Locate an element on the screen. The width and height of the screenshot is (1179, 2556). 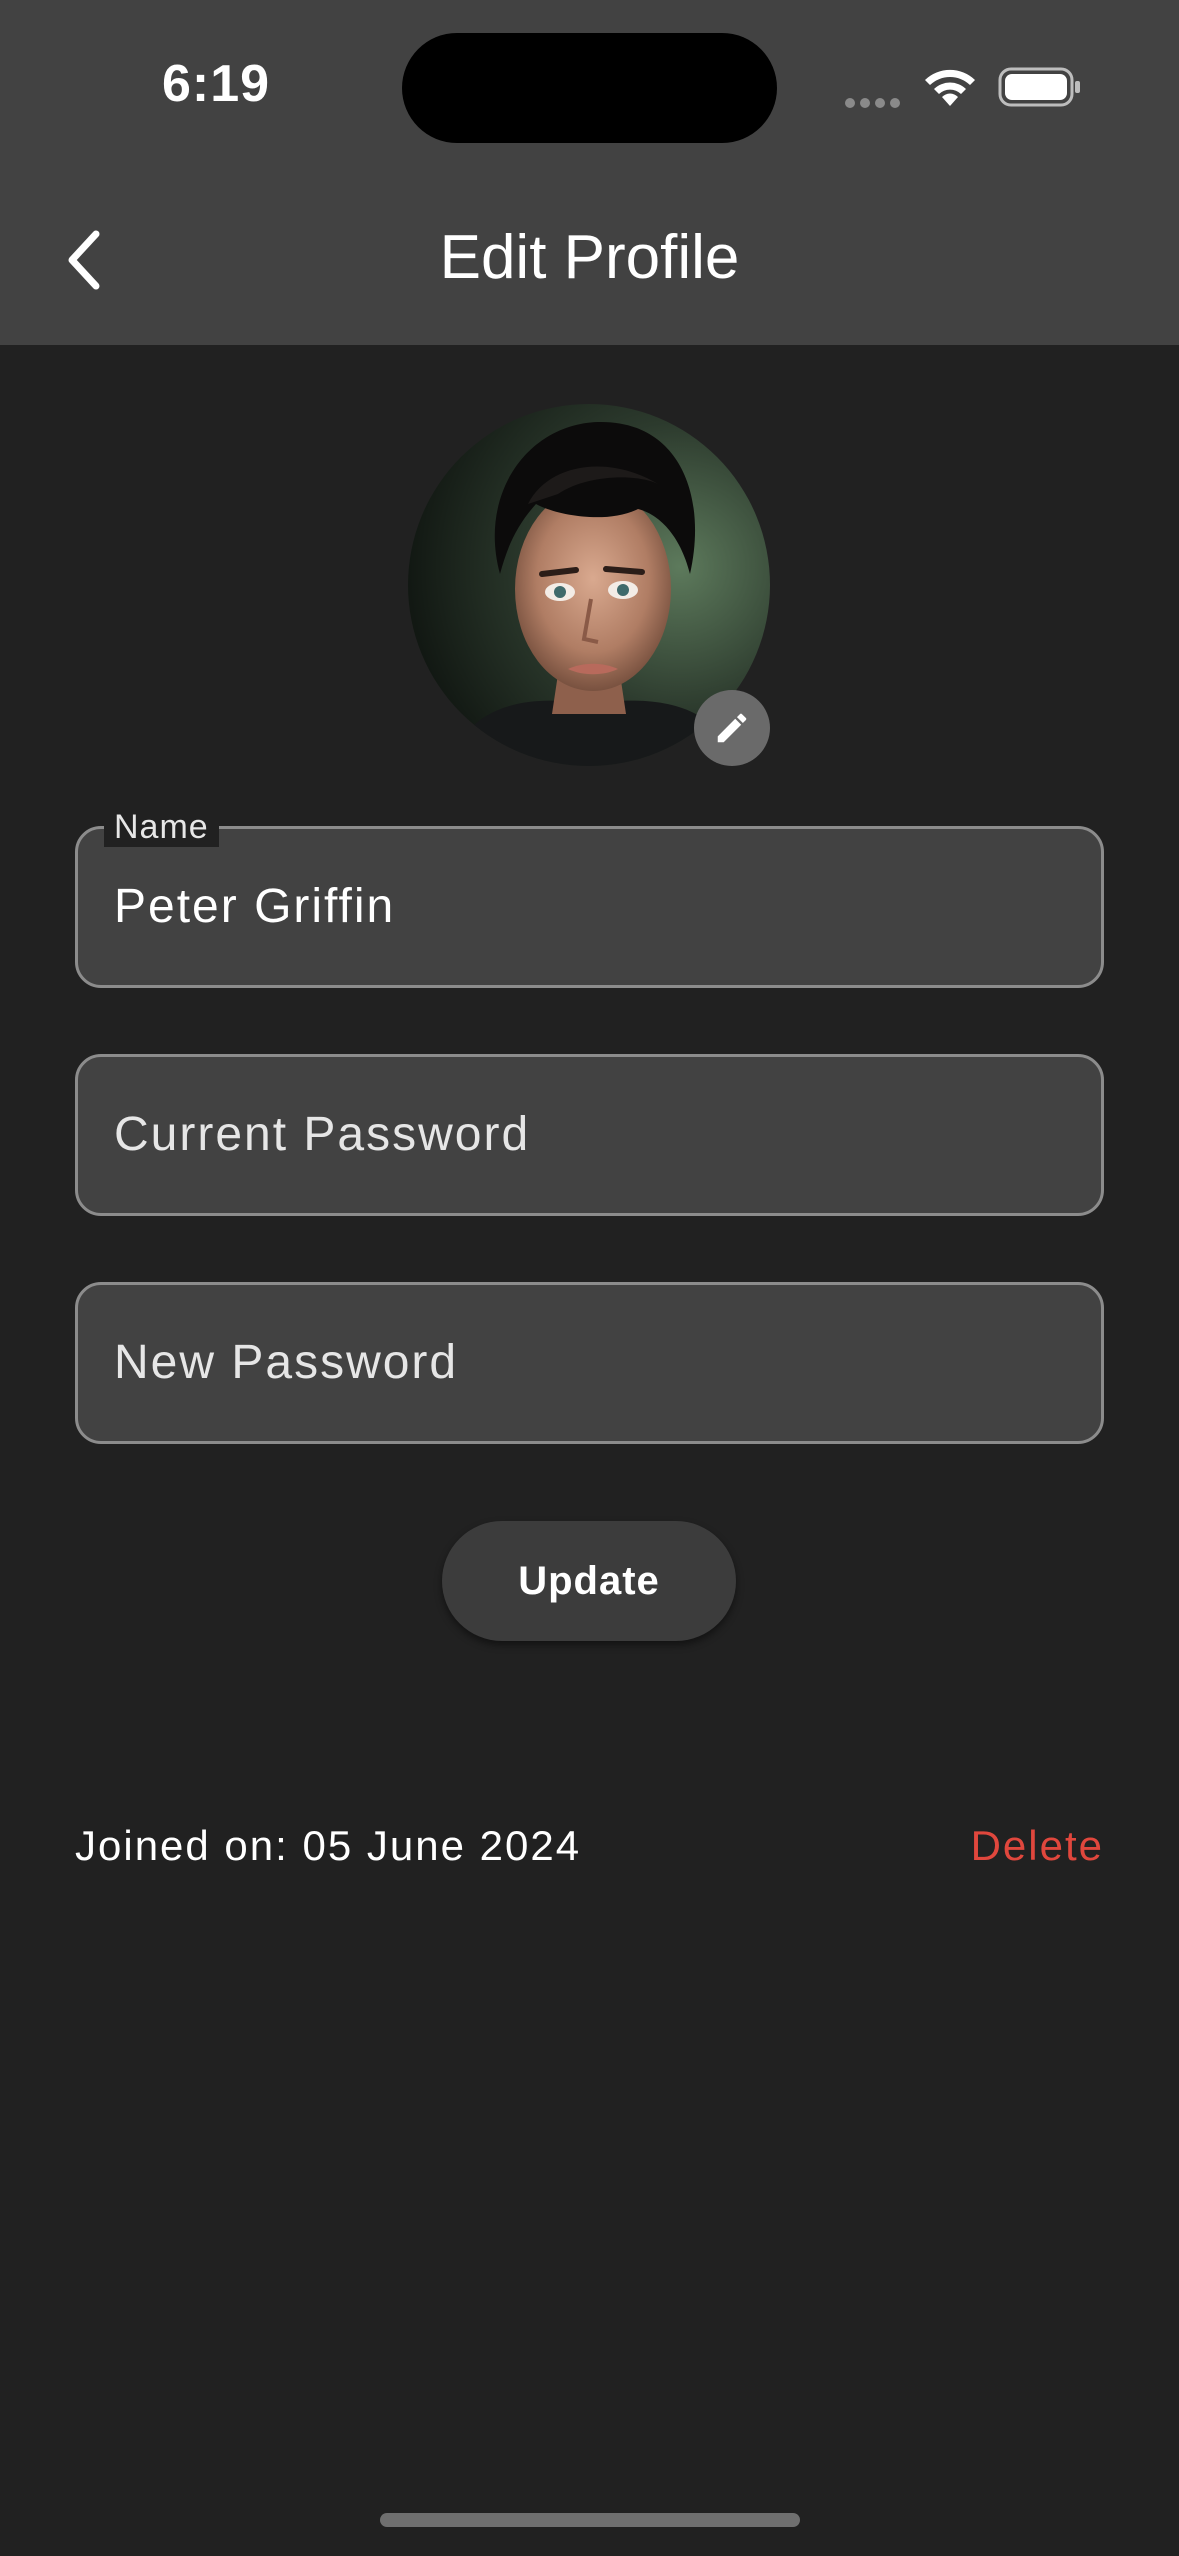
pencil-icon is located at coordinates (732, 728).